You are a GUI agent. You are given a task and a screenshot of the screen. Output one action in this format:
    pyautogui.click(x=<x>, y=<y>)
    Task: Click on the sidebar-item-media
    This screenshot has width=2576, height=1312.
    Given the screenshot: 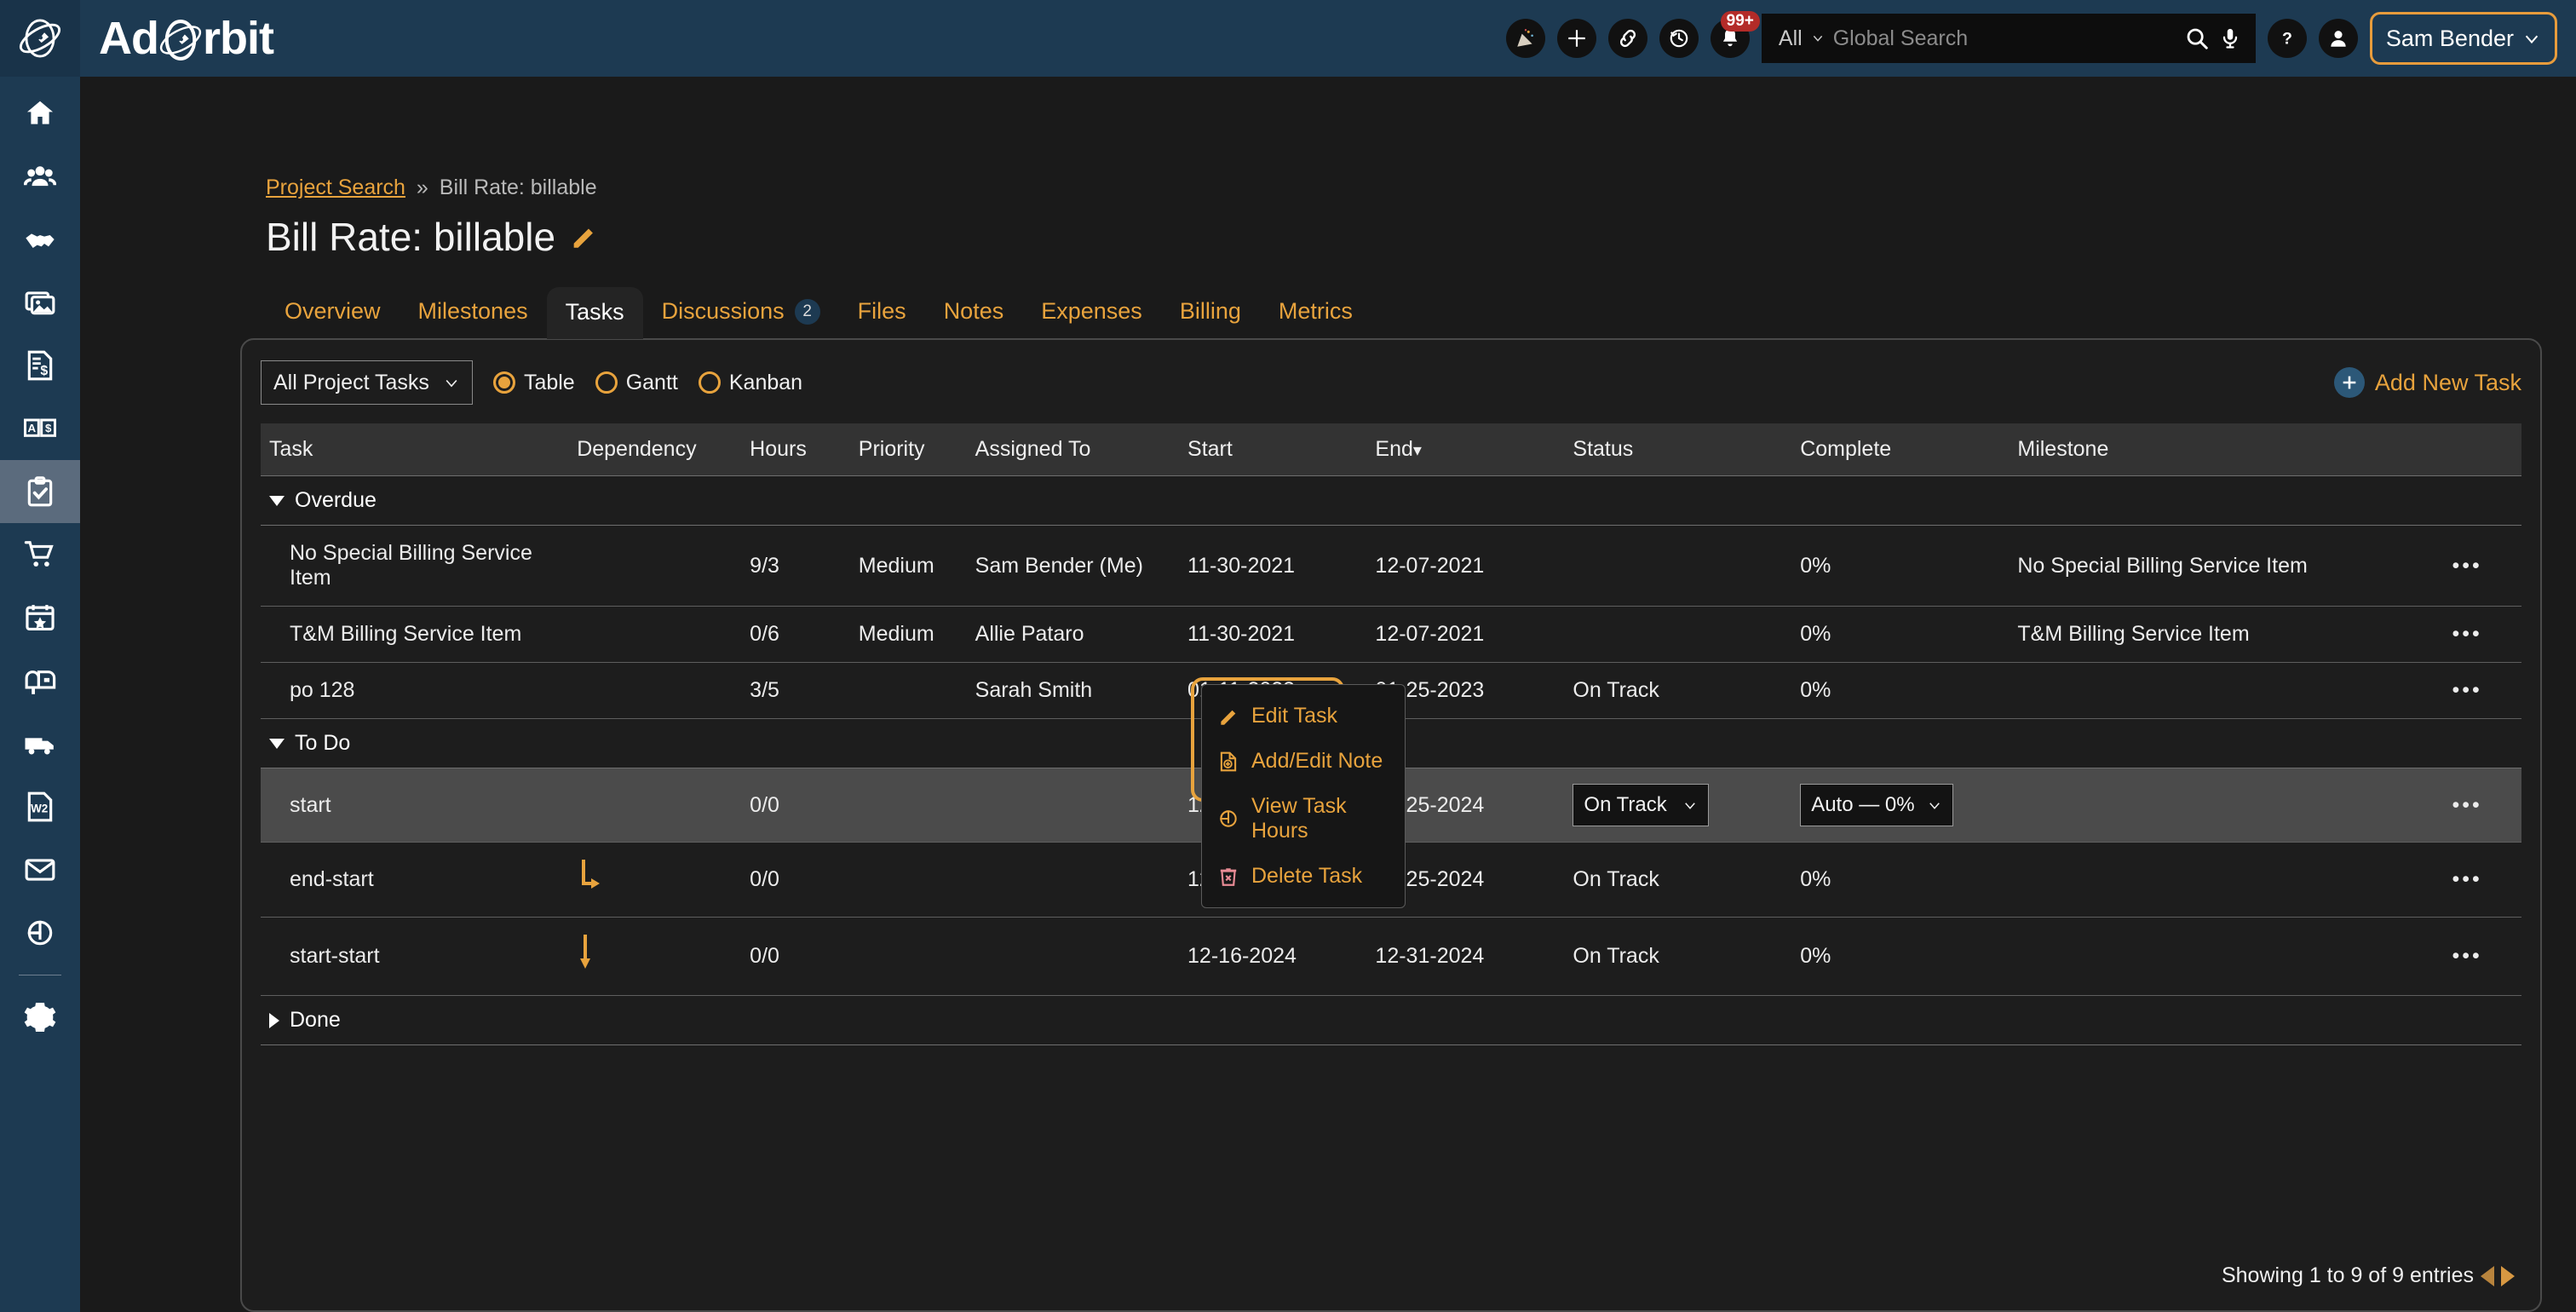 What is the action you would take?
    pyautogui.click(x=40, y=302)
    